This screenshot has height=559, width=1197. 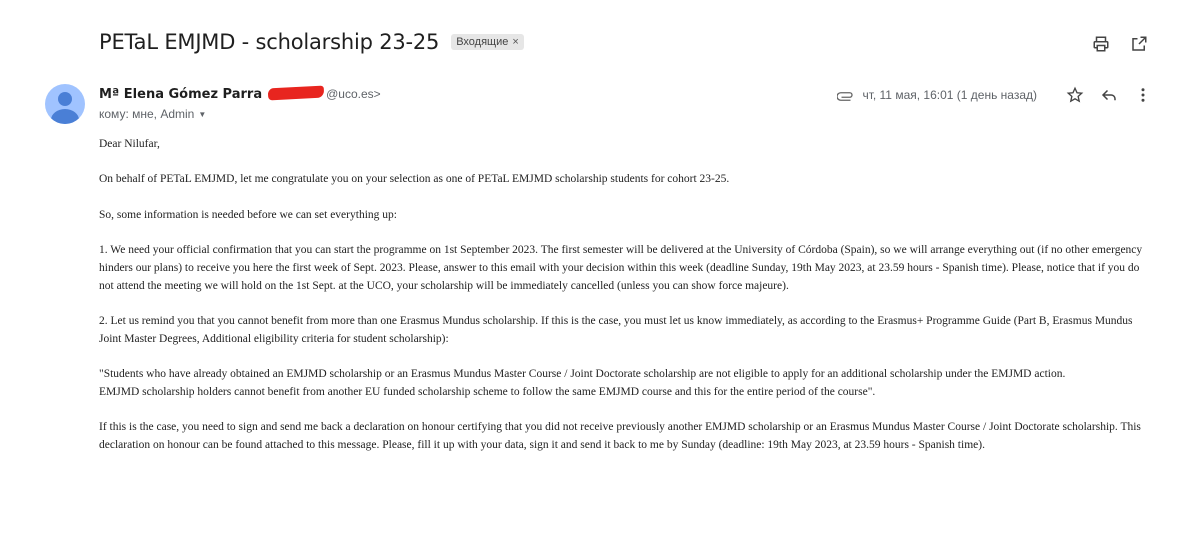 I want to click on inbox-label-text: Входящие, so click(x=482, y=42).